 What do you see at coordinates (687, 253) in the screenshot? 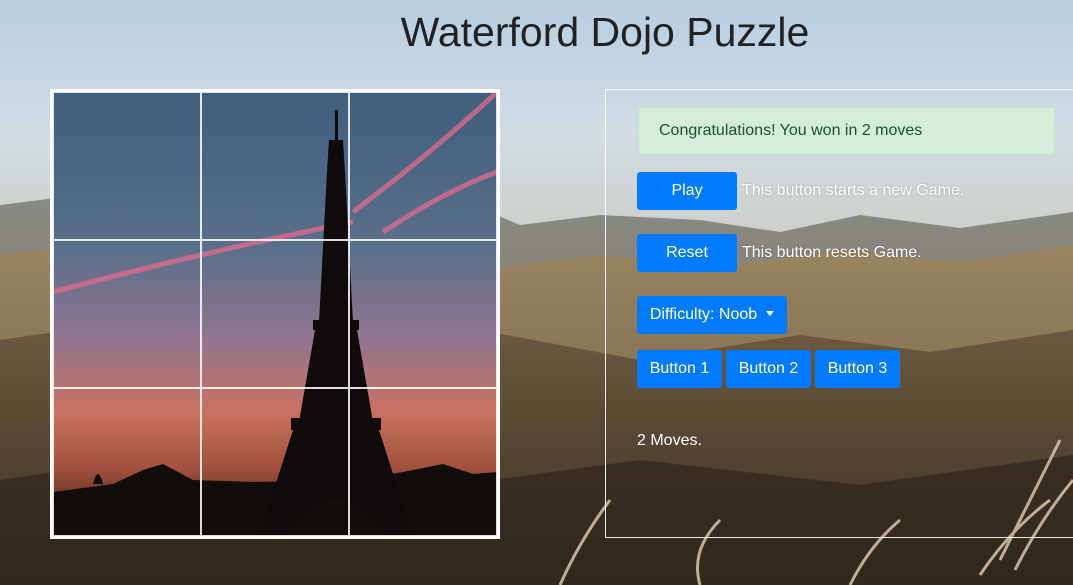
I see `reset-button: Reset` at bounding box center [687, 253].